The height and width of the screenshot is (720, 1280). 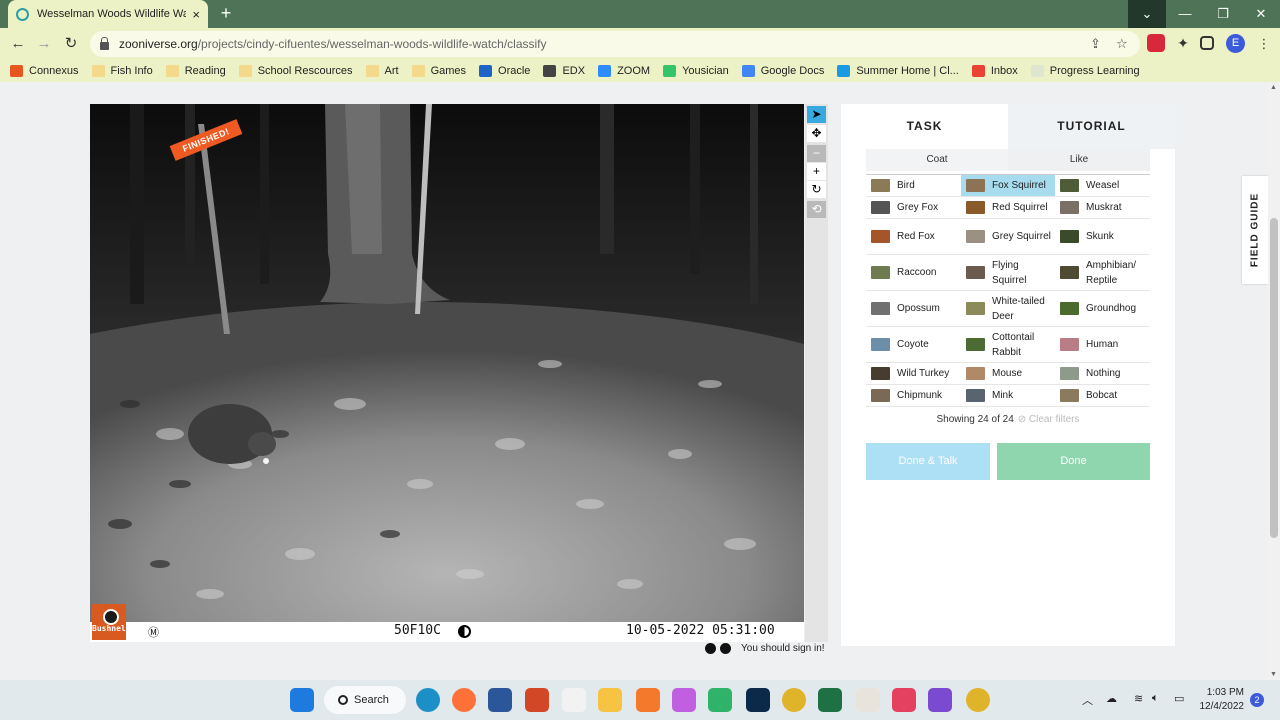 I want to click on side-panel-icon, so click(x=1207, y=43).